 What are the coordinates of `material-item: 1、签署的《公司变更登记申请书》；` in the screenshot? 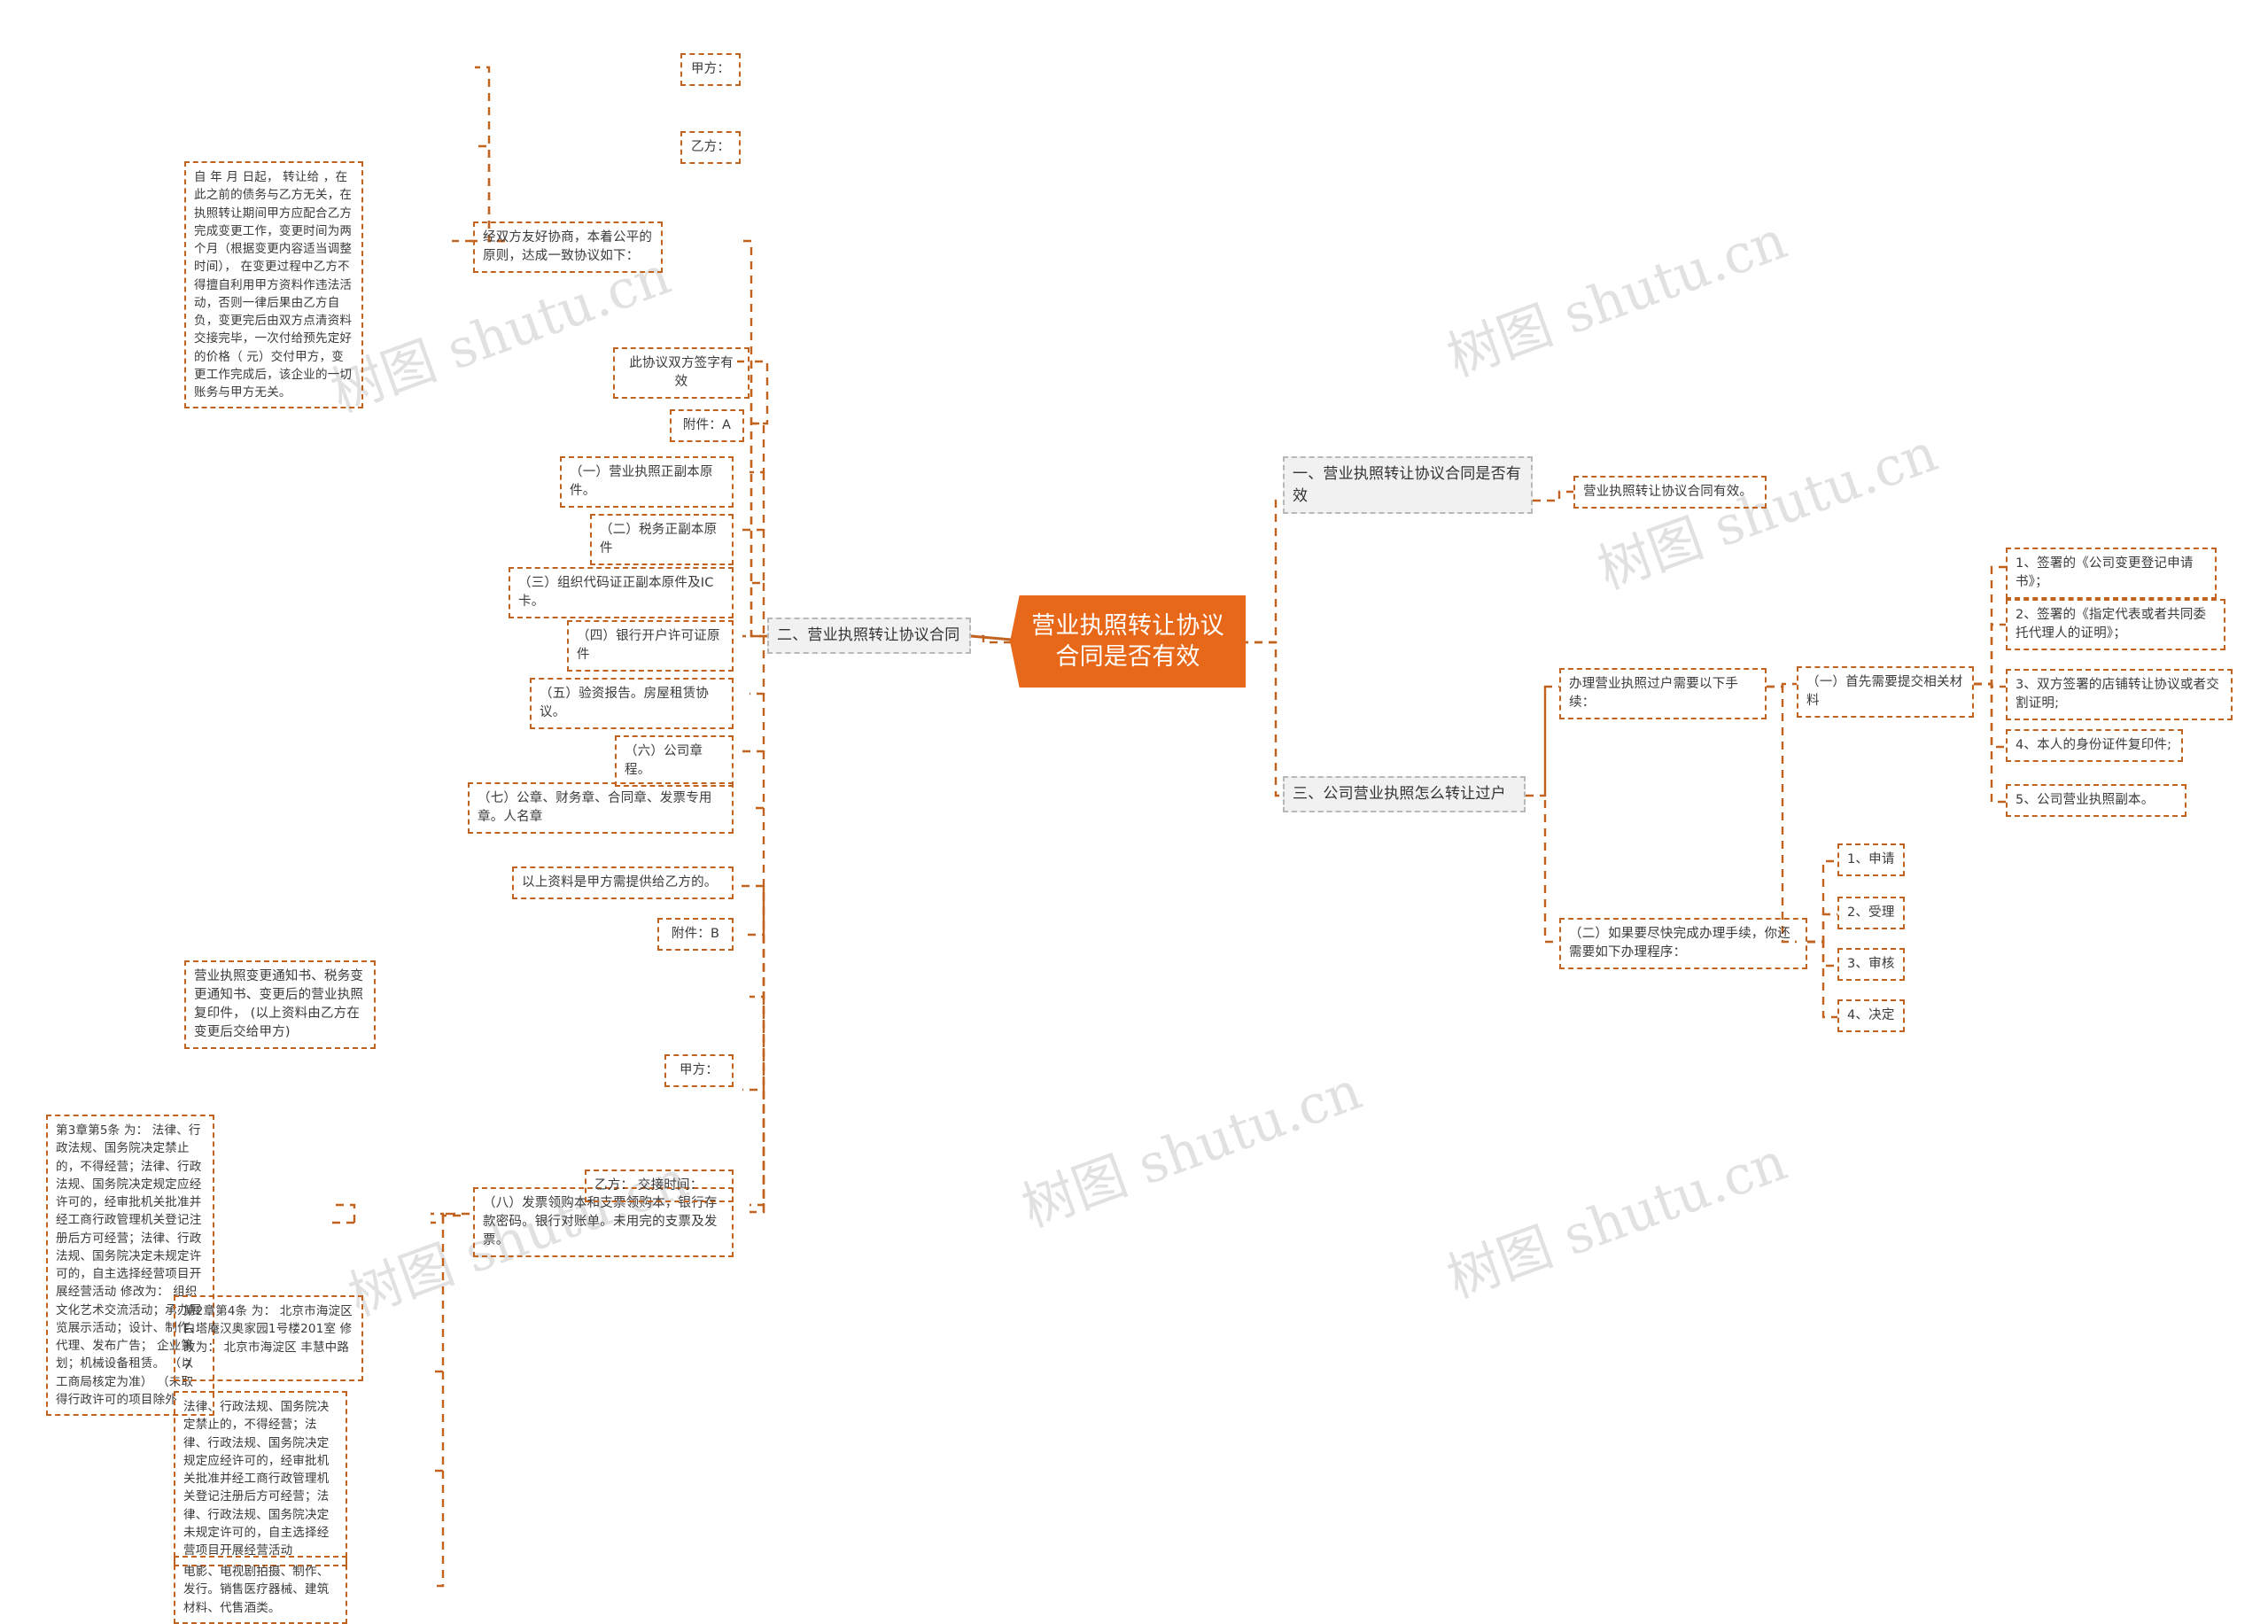 It's located at (2111, 574).